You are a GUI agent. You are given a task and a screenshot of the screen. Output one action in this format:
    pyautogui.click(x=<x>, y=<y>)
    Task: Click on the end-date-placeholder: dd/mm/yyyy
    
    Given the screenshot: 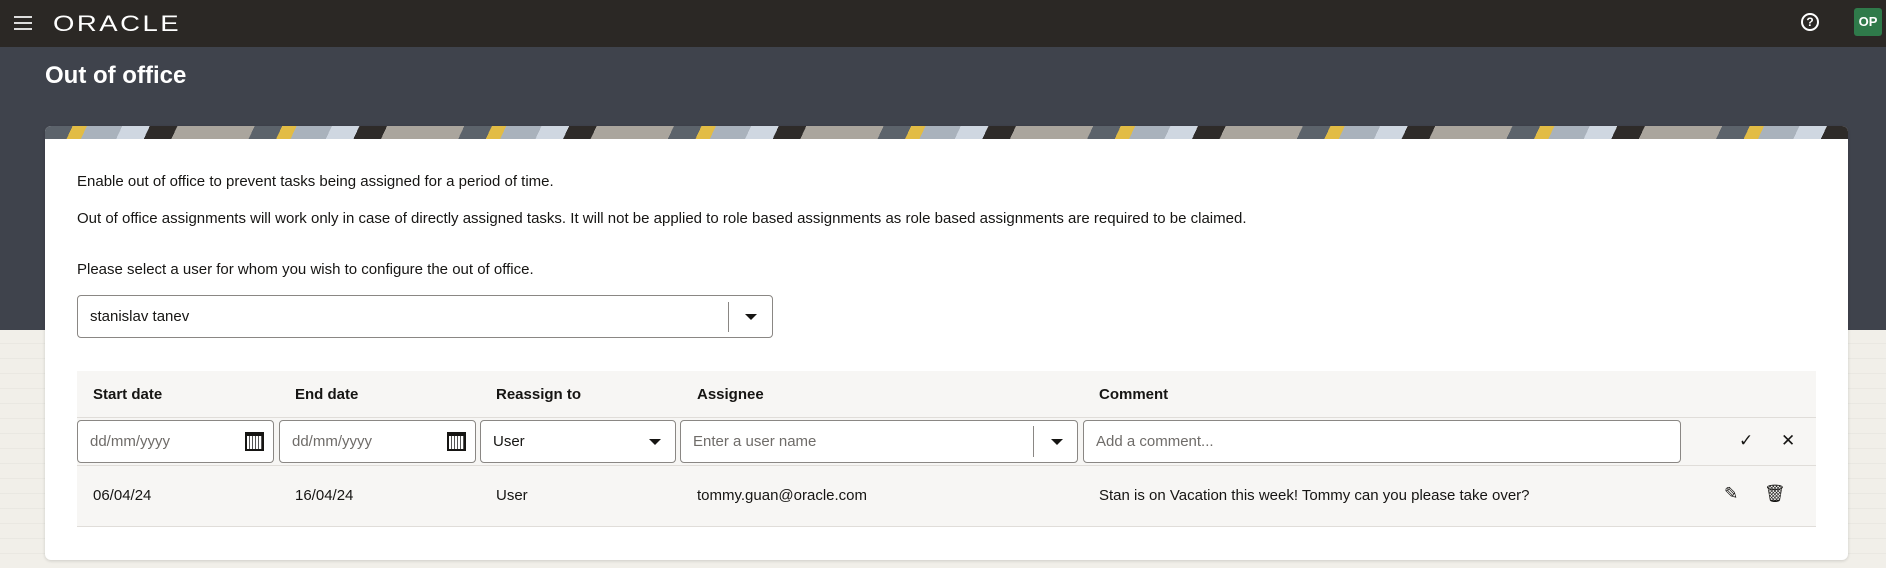 What is the action you would take?
    pyautogui.click(x=332, y=441)
    